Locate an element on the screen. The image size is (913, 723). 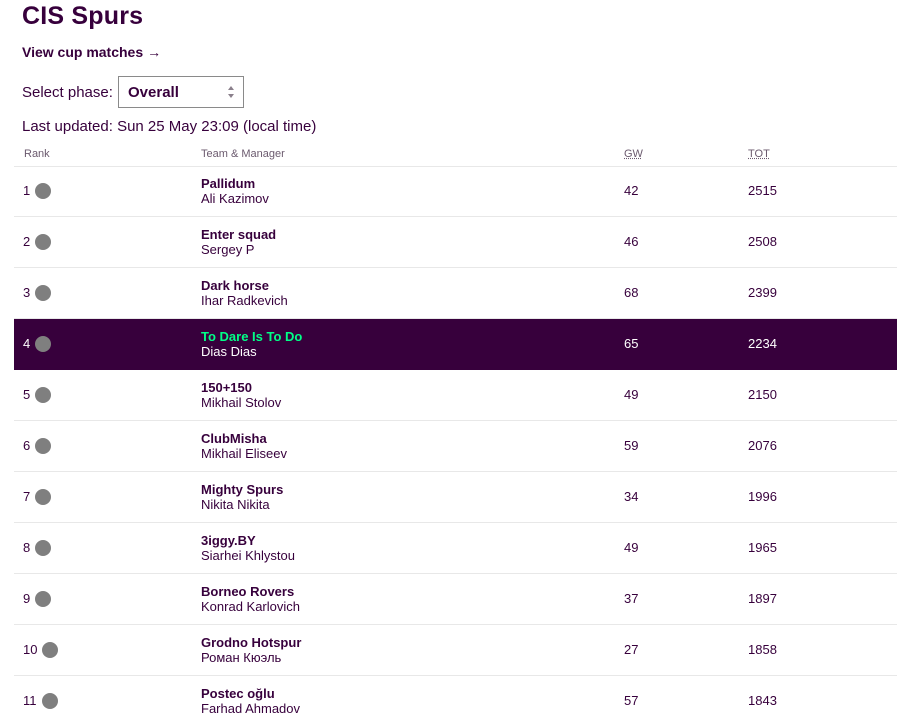
gw-points: 34 is located at coordinates (631, 496).